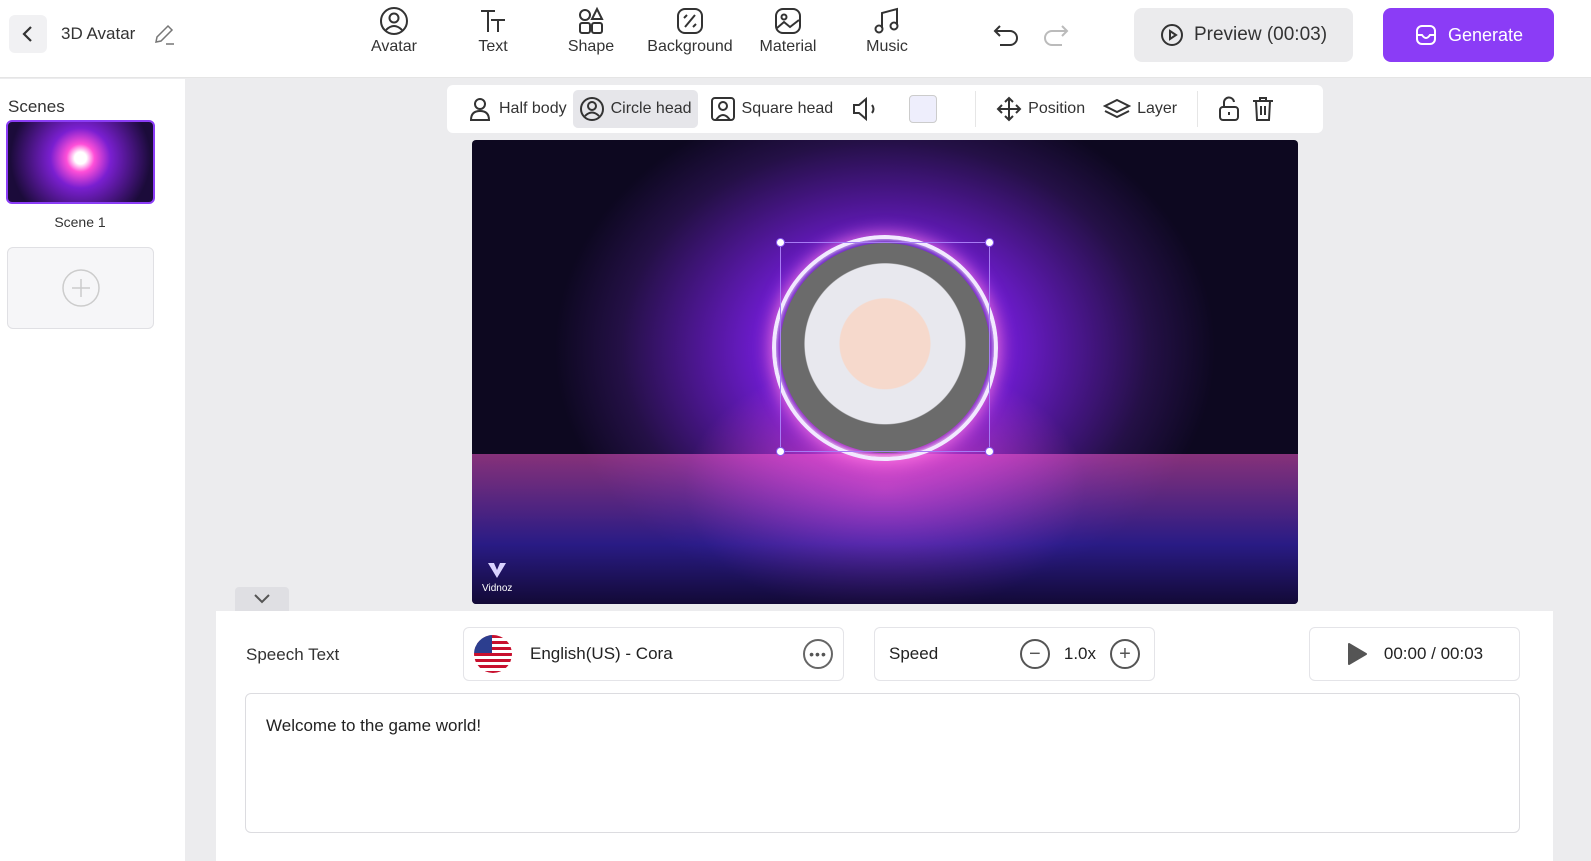  I want to click on redo-icon, so click(1056, 35).